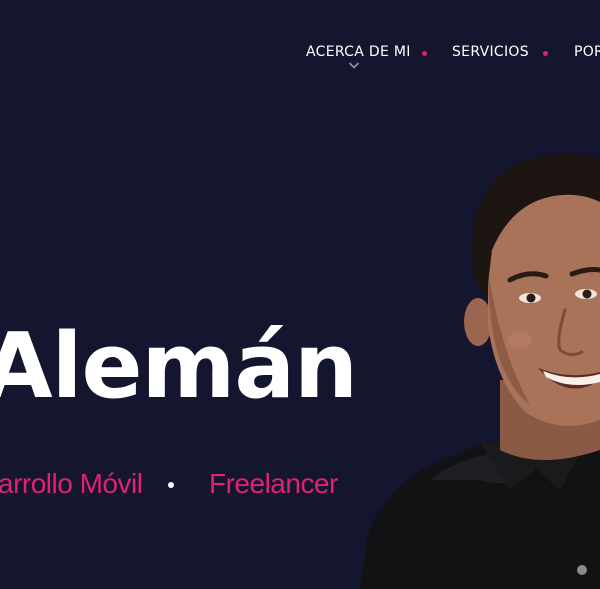  What do you see at coordinates (587, 52) in the screenshot?
I see `nav-item-portafolio: POR` at bounding box center [587, 52].